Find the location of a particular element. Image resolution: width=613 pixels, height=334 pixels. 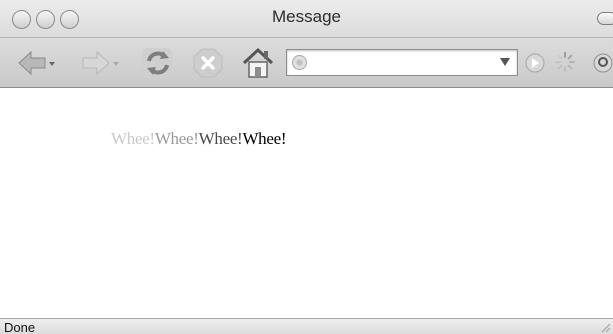

home-button is located at coordinates (258, 63).